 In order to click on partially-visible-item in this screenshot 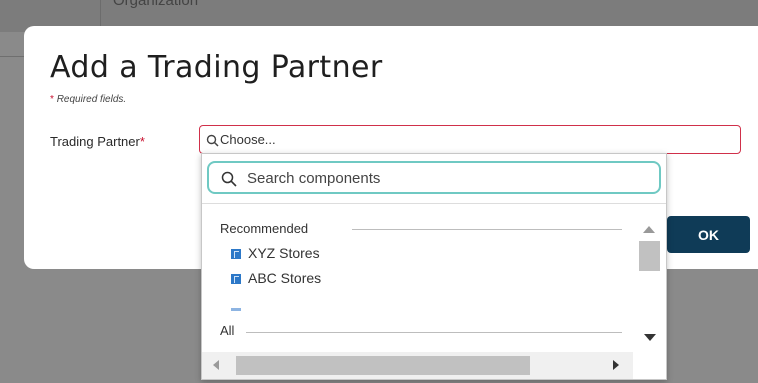, I will do `click(236, 309)`.